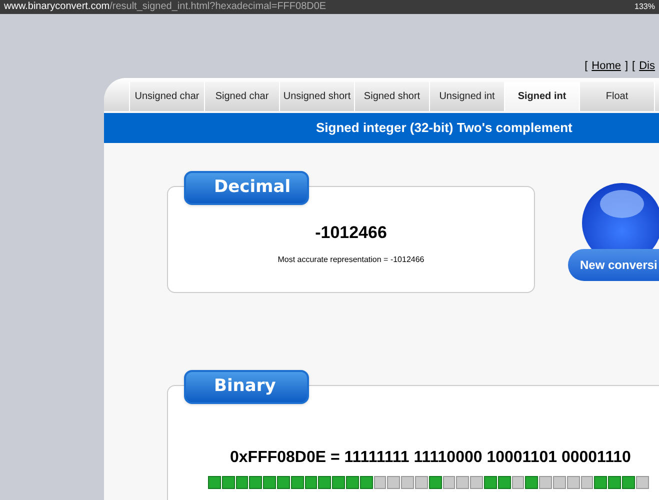  I want to click on tab: Unsigned short, so click(317, 96).